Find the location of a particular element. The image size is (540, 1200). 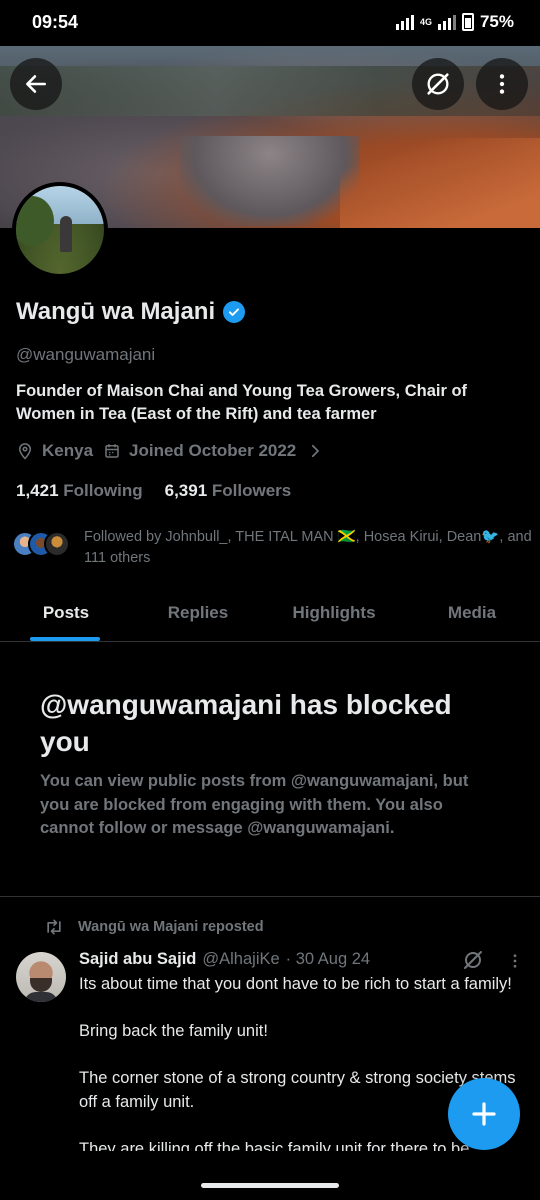

repost-context: Wangū wa Majani reposted is located at coordinates (154, 927).